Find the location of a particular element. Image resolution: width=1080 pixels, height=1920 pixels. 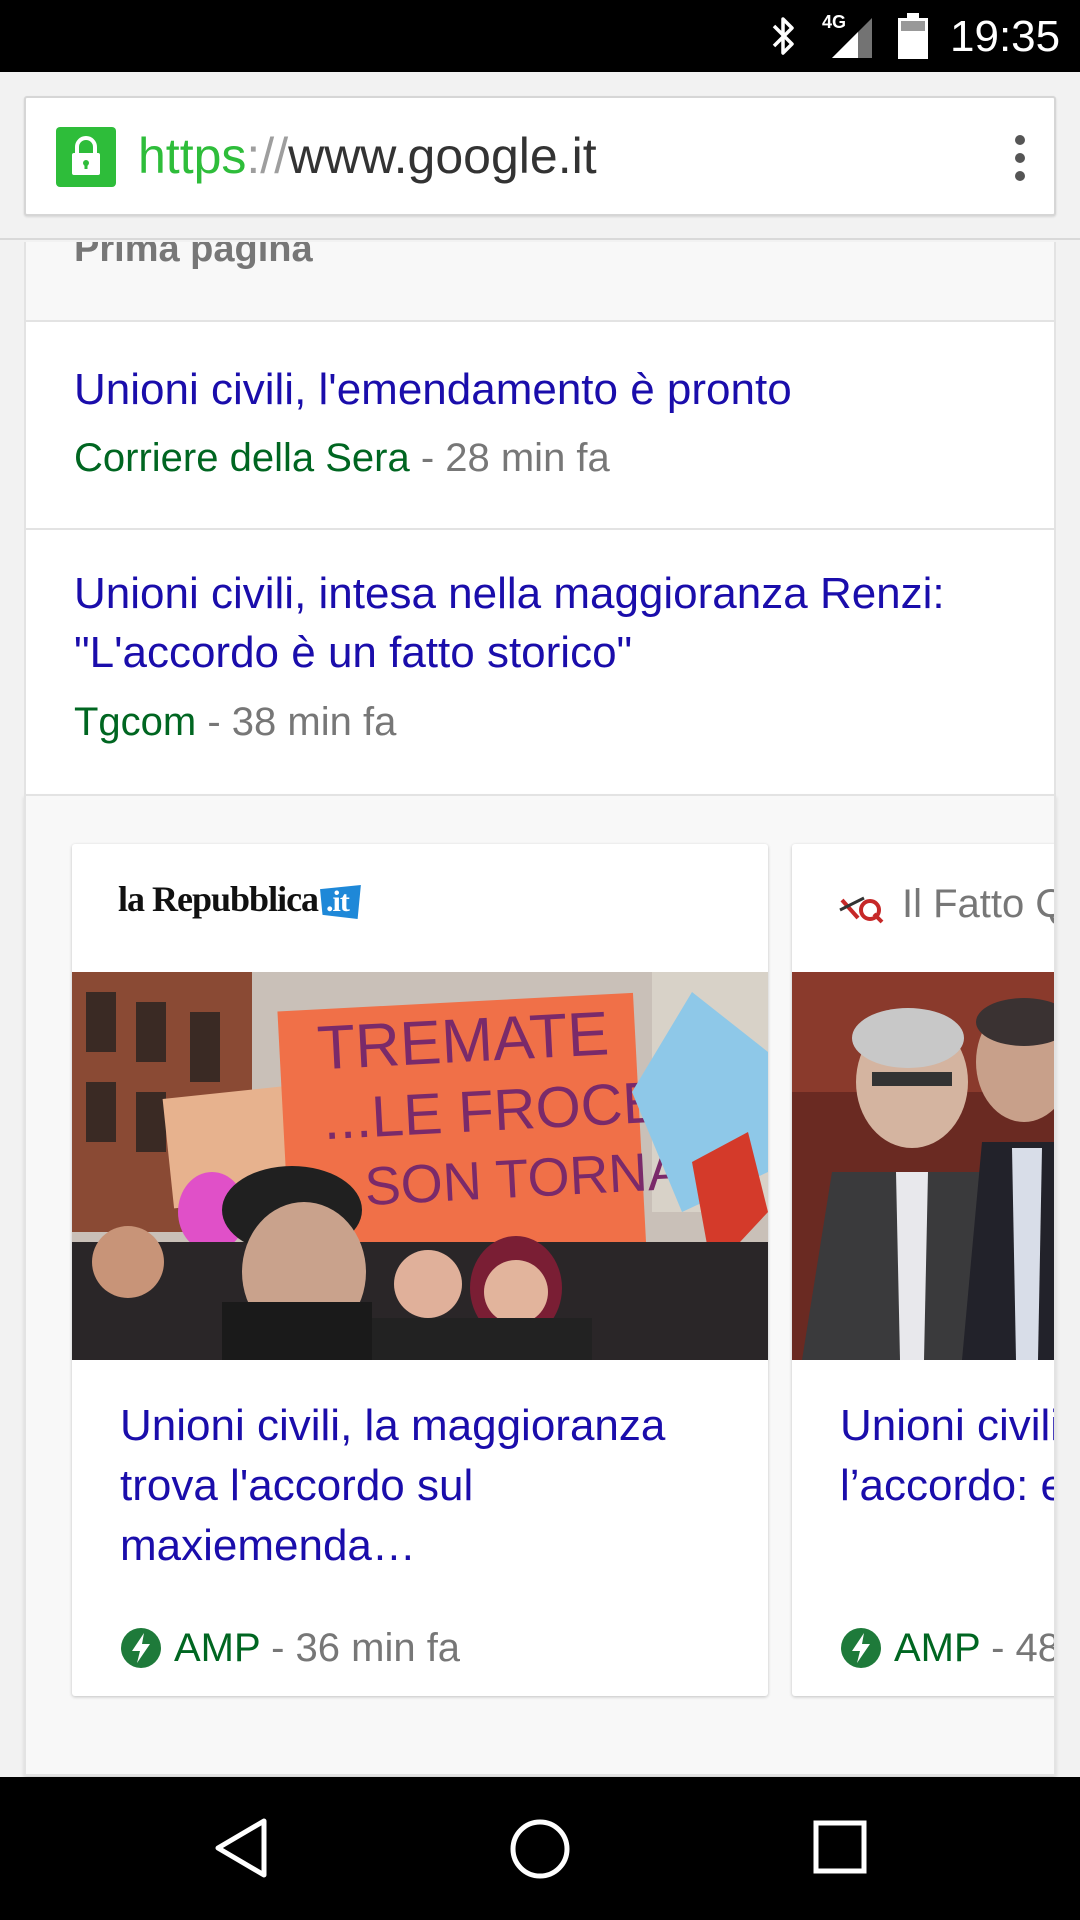

browser-toolbar: https://www.google.it is located at coordinates (540, 156).